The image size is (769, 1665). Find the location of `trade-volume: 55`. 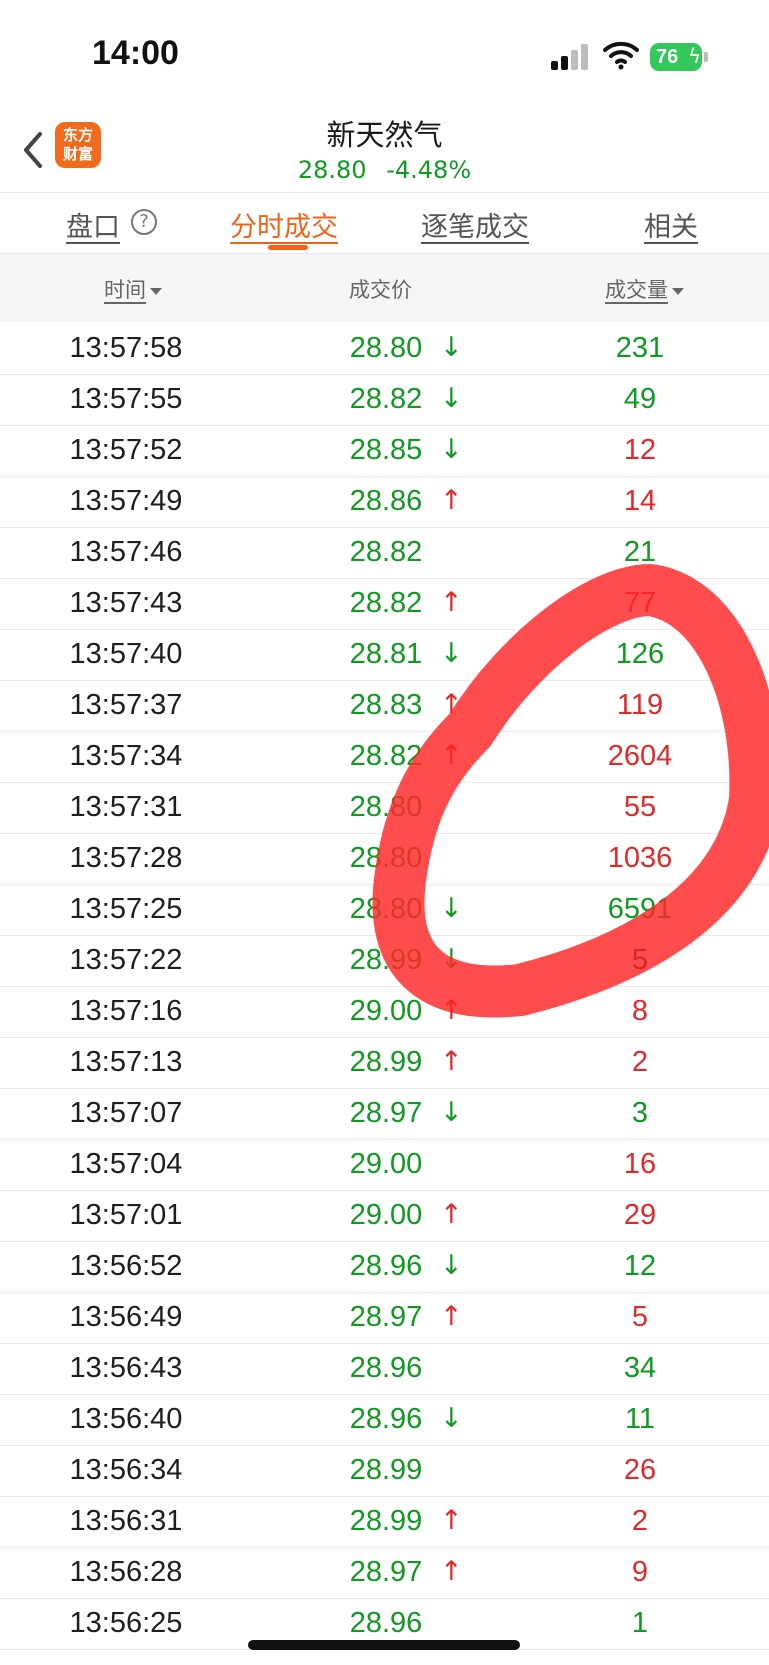

trade-volume: 55 is located at coordinates (640, 807).